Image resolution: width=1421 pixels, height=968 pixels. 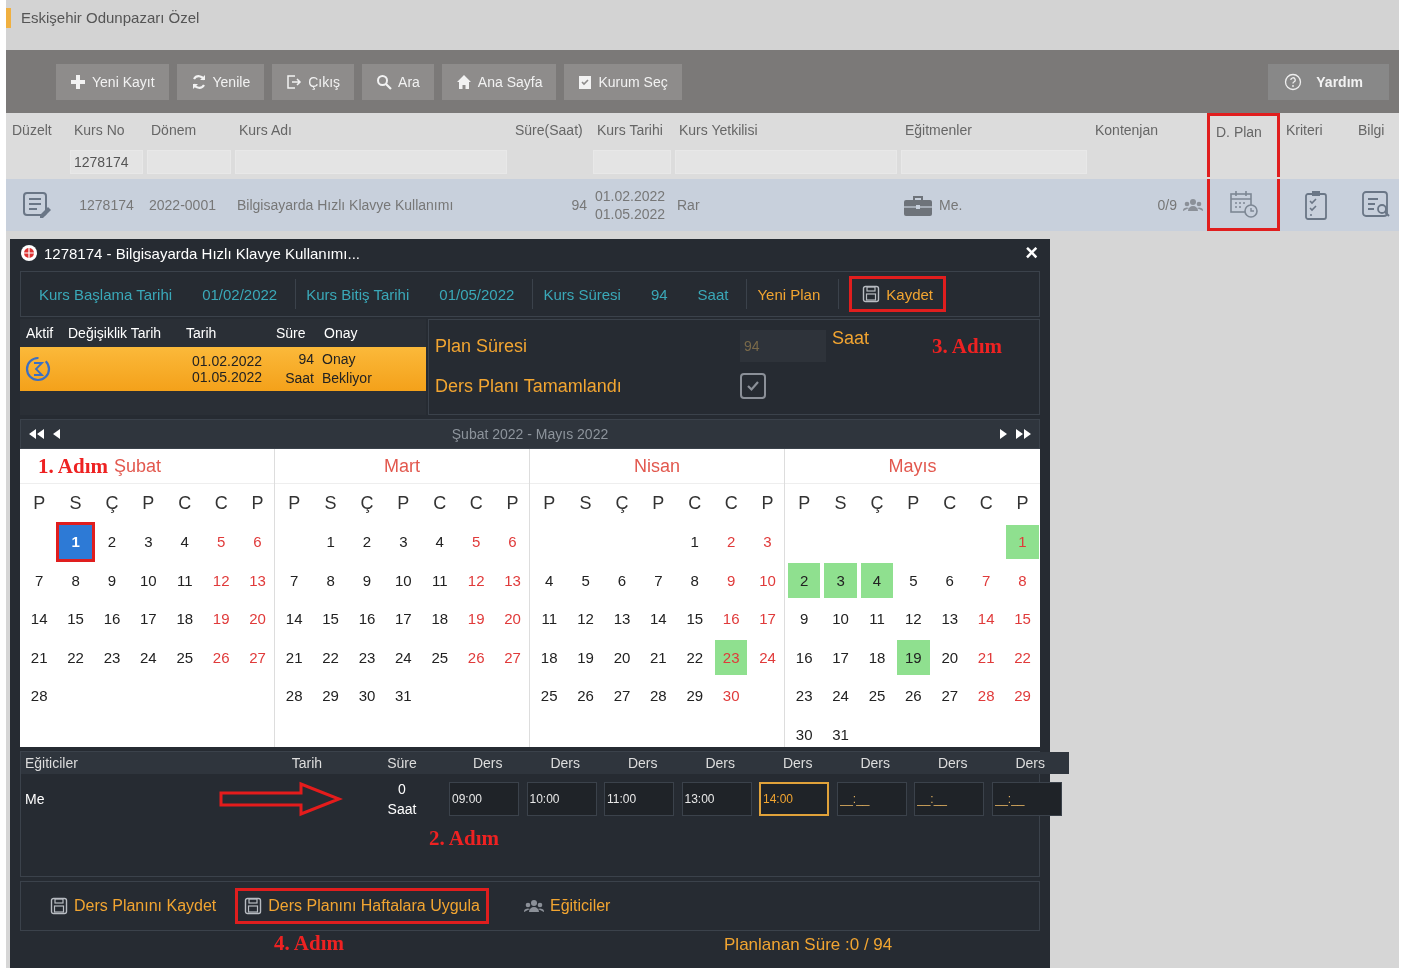 I want to click on close-button: ×, so click(x=1031, y=253).